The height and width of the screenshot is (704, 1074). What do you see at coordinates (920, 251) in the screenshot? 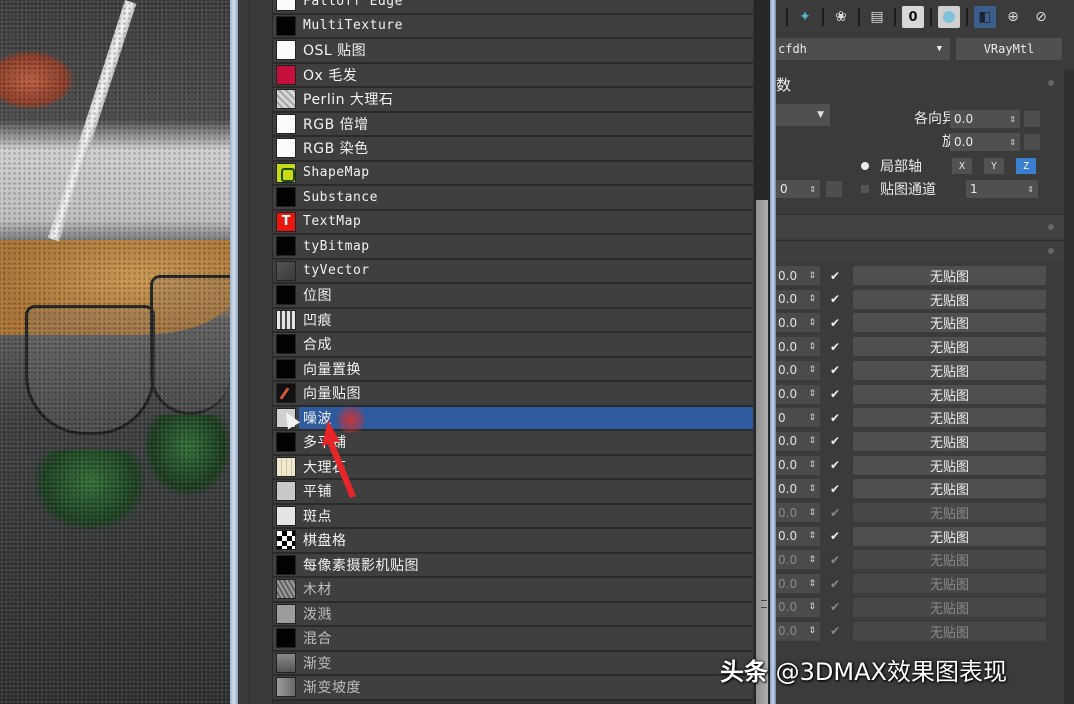
I see `maps-rollout-header` at bounding box center [920, 251].